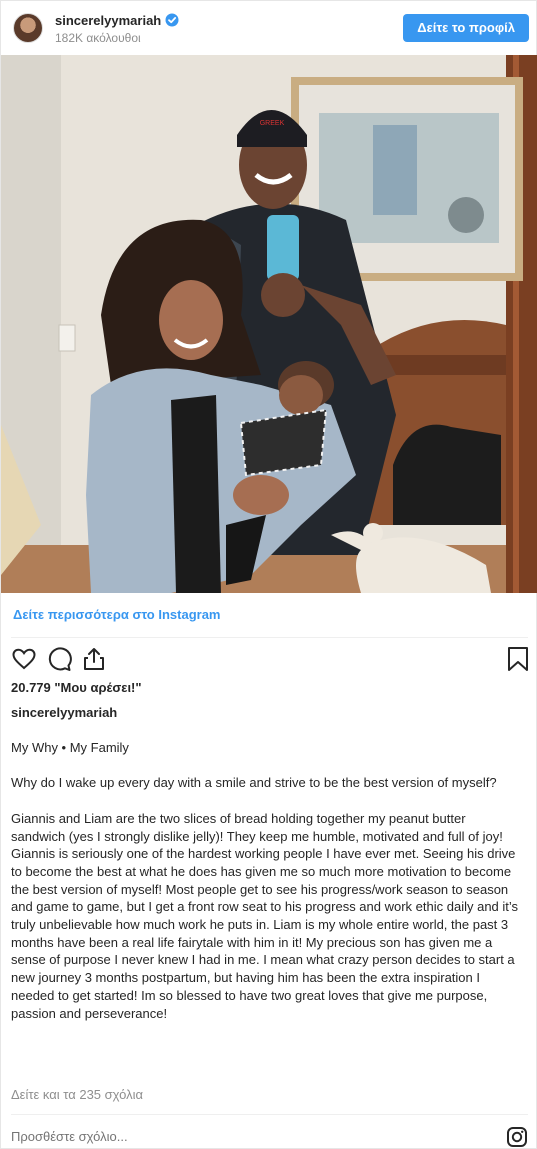 The height and width of the screenshot is (1149, 537). What do you see at coordinates (24, 659) in the screenshot?
I see `heart-icon` at bounding box center [24, 659].